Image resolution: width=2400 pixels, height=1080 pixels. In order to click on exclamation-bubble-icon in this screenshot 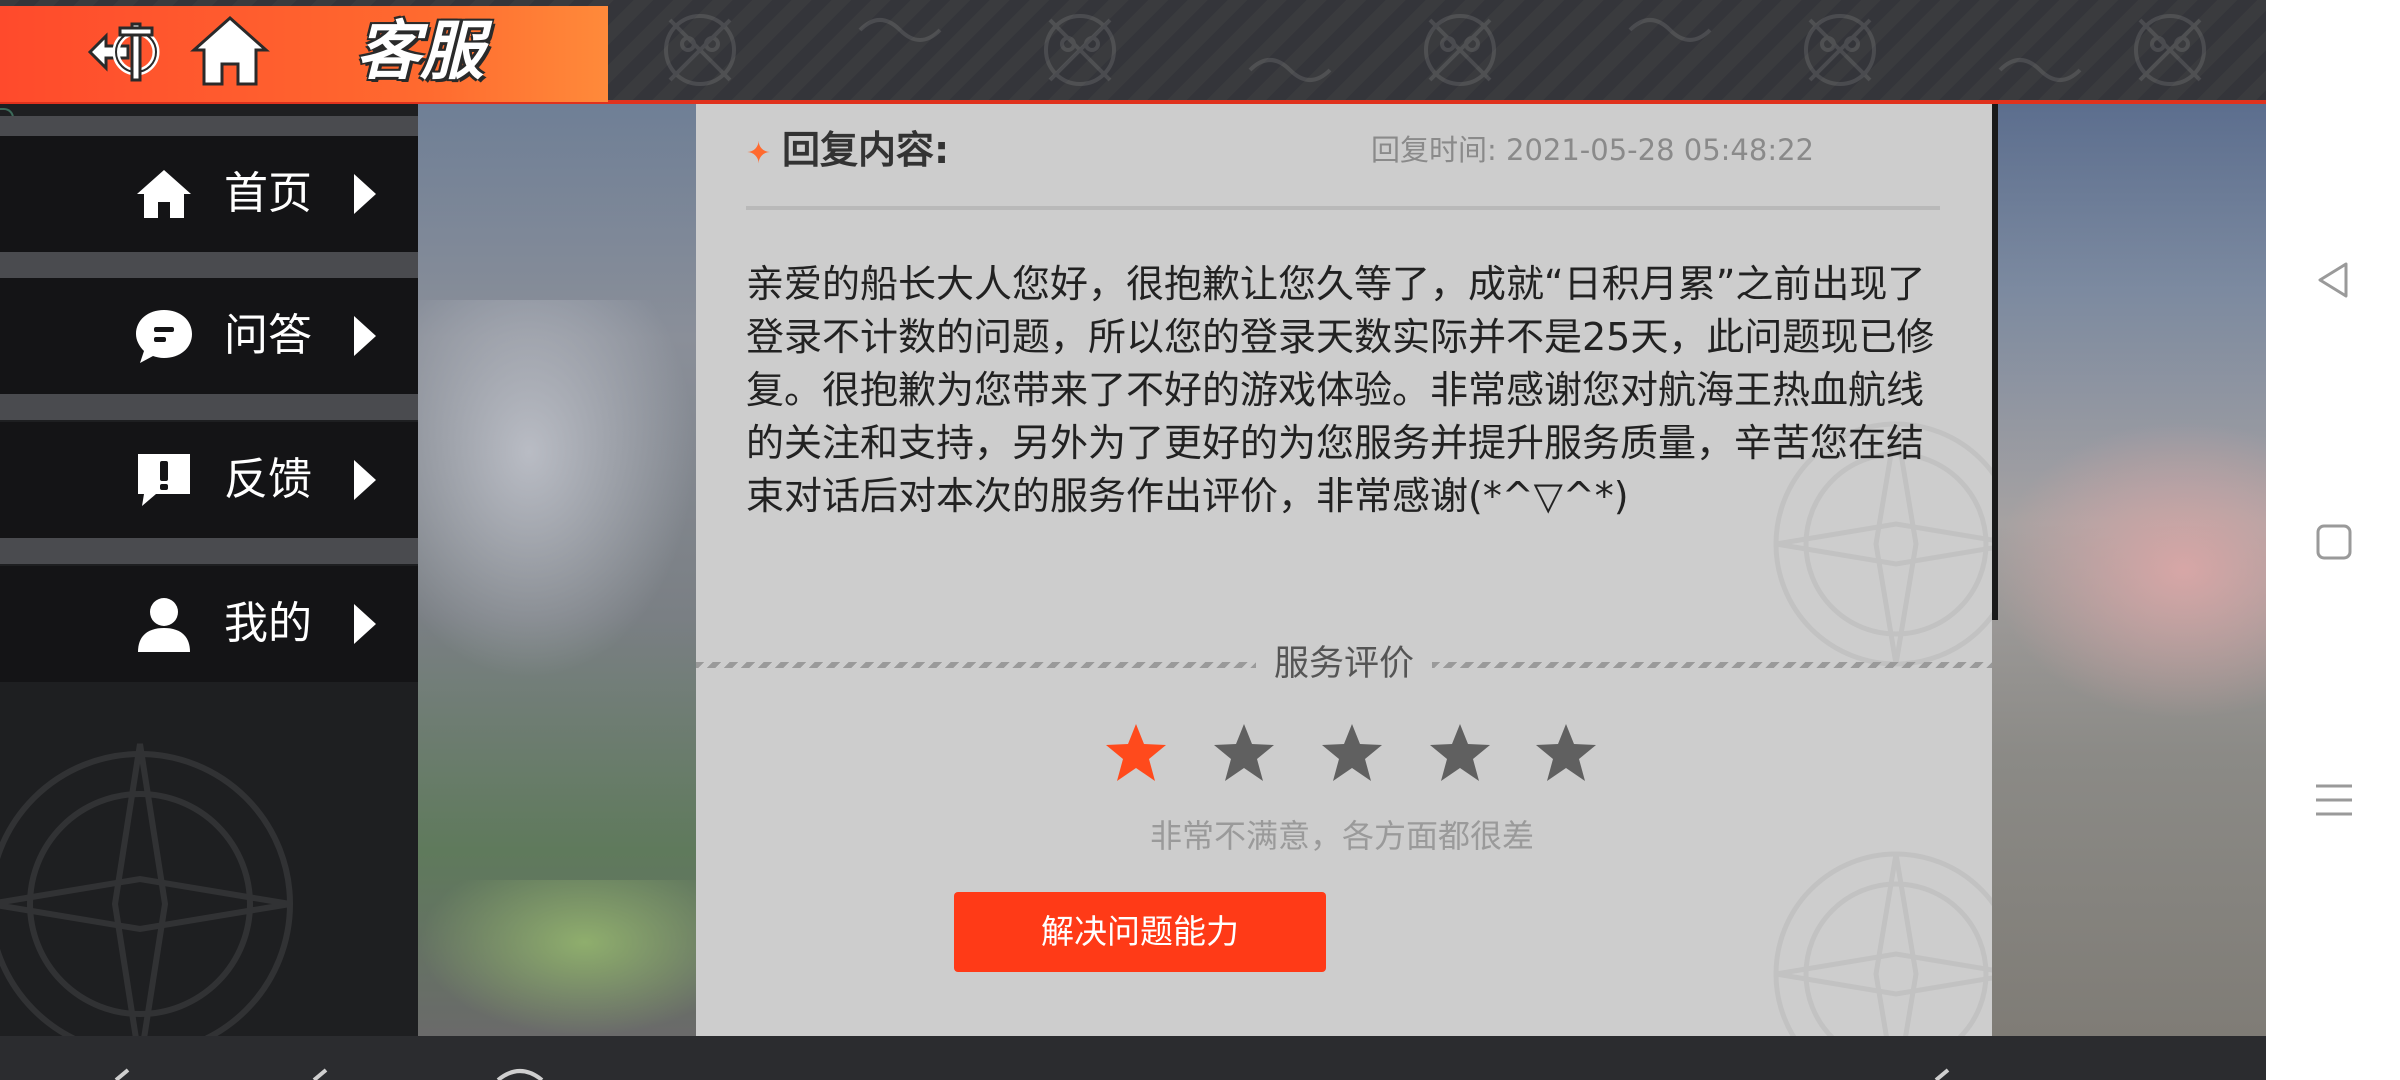, I will do `click(164, 480)`.